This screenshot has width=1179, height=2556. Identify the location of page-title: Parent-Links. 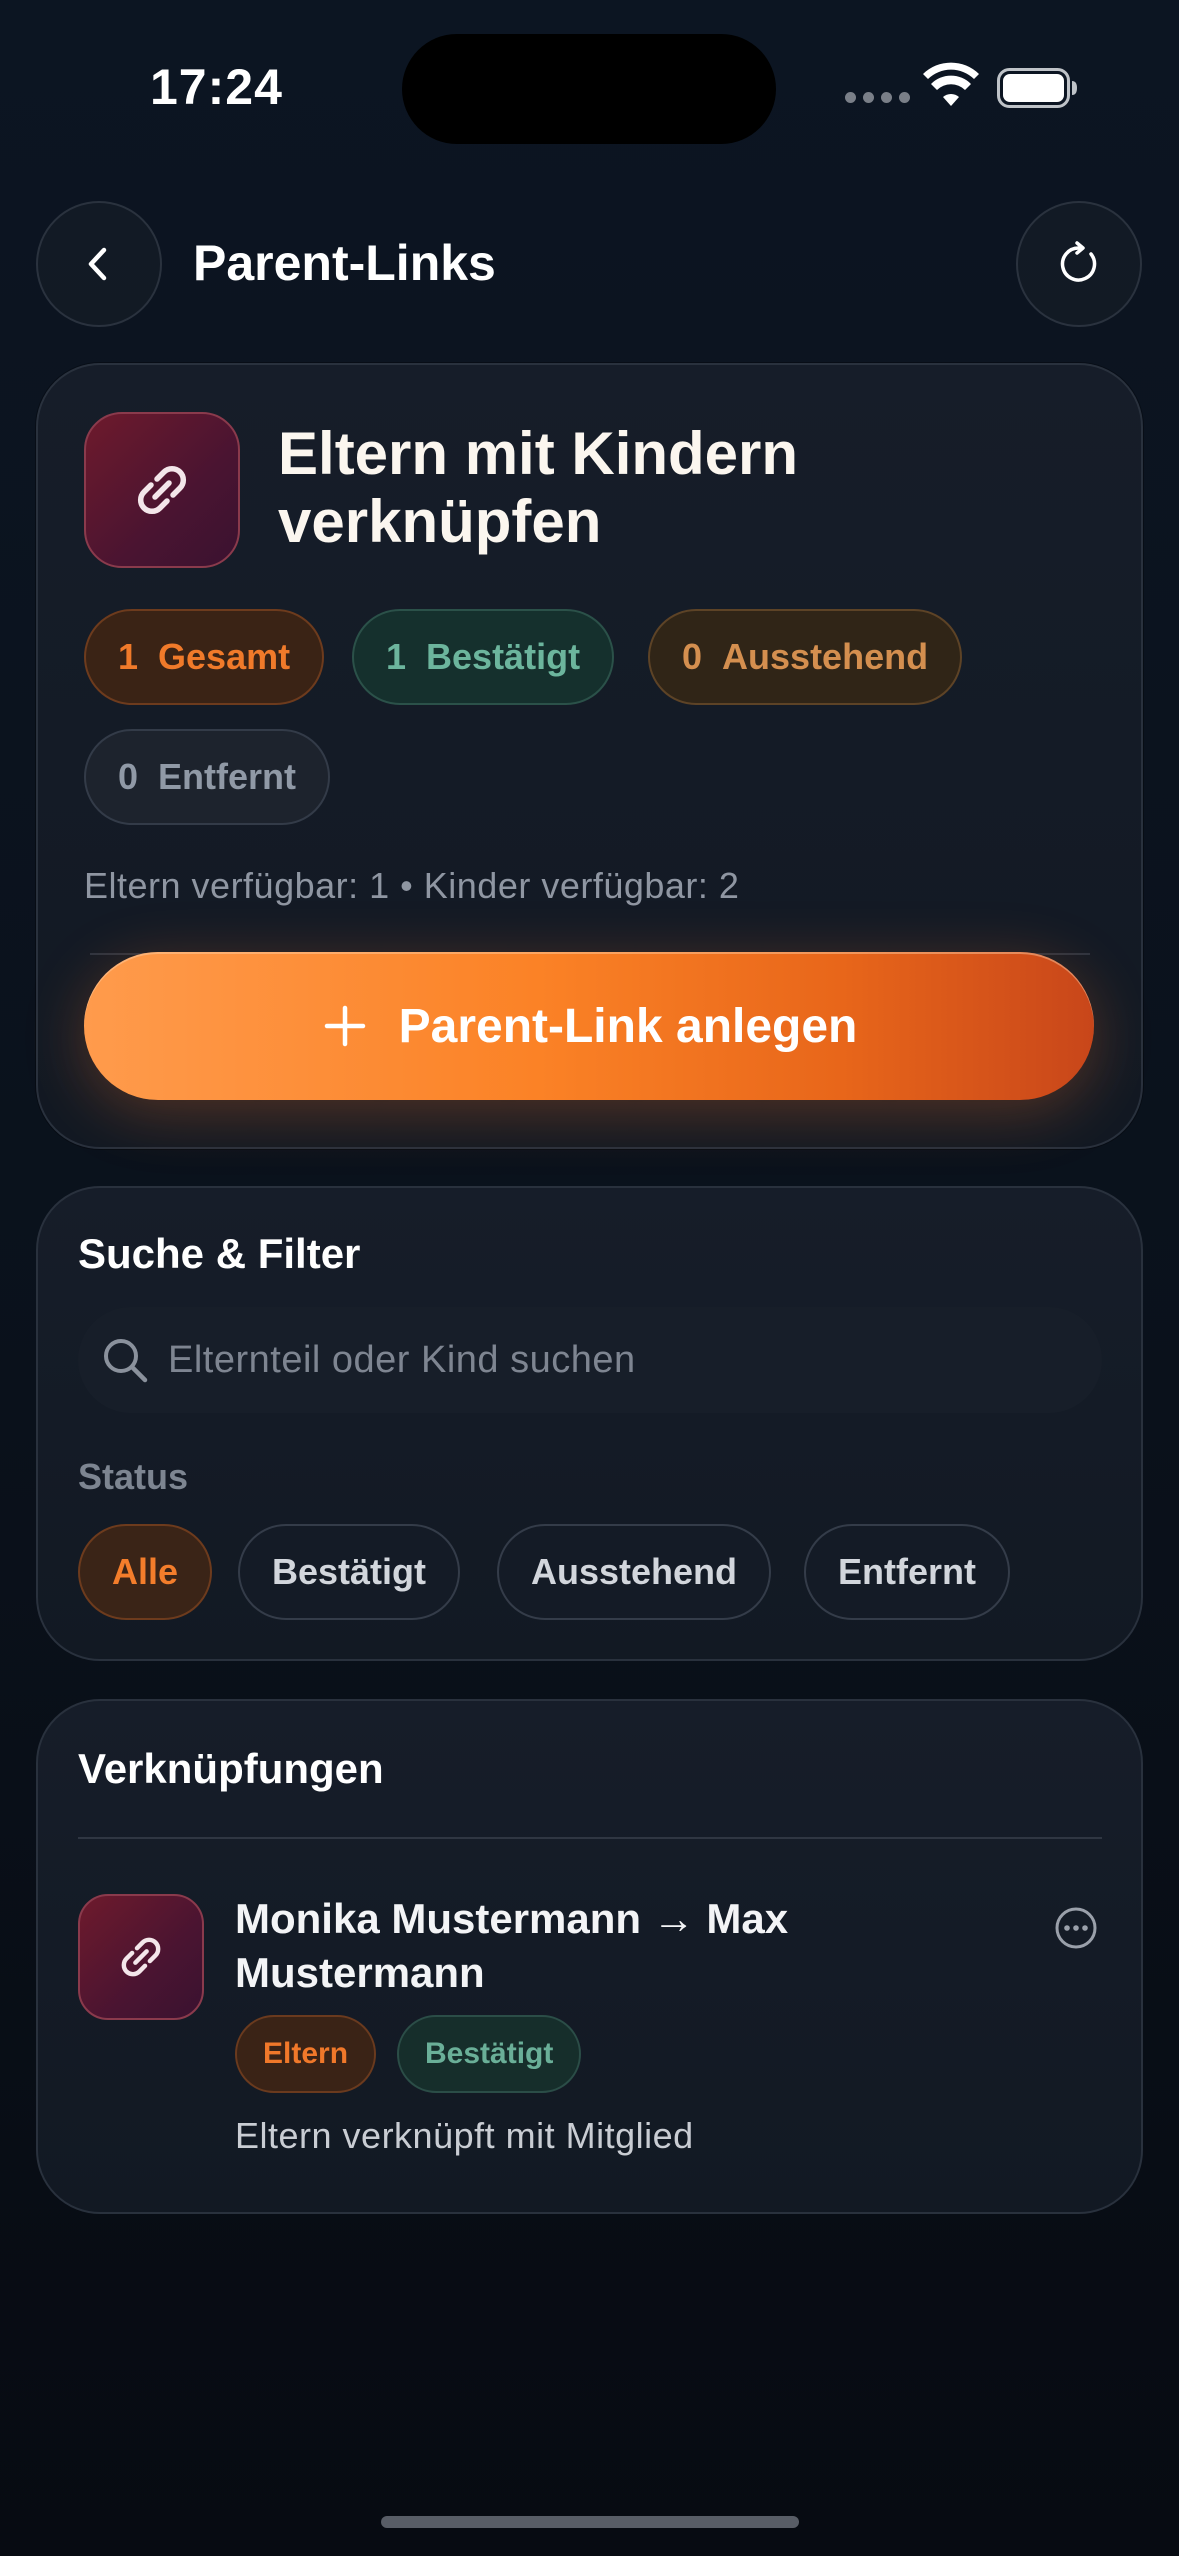
(344, 263).